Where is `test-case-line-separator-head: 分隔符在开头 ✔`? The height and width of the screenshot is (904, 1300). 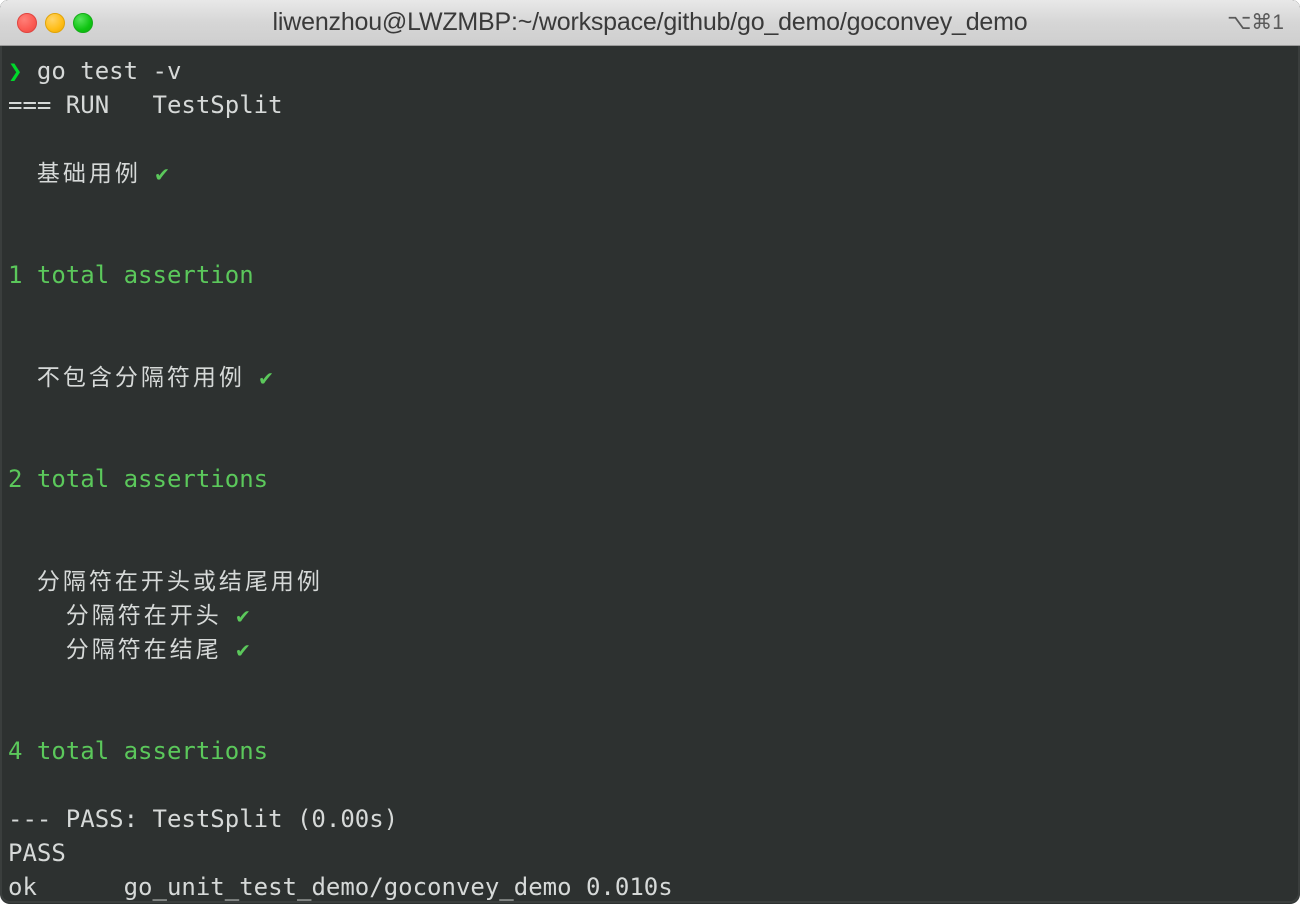 test-case-line-separator-head: 分隔符在开头 ✔ is located at coordinates (653, 615).